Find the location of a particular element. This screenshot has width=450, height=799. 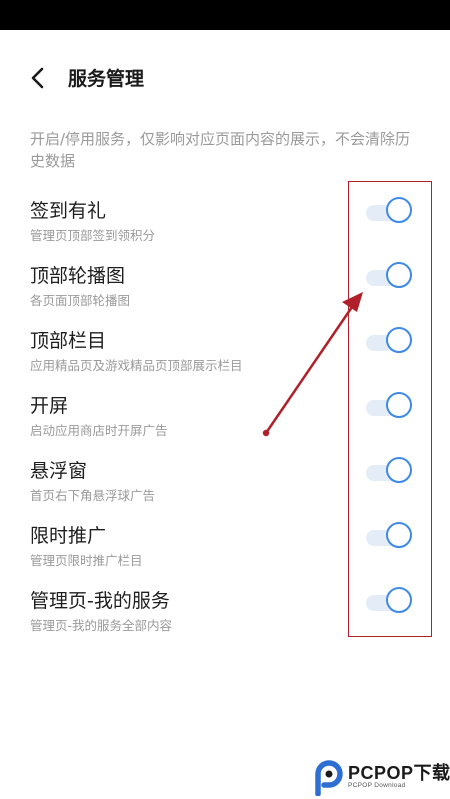

service-item-title: 开屏 is located at coordinates (49, 406).